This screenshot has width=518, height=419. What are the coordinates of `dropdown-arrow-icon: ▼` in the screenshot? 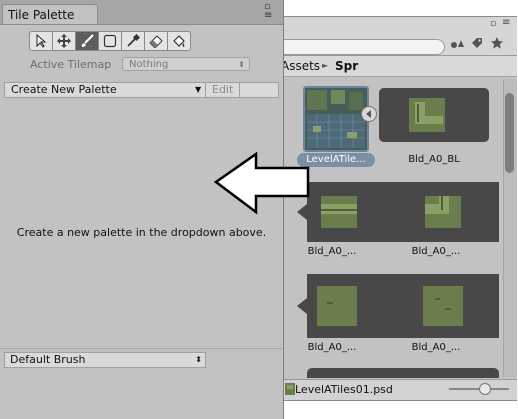 It's located at (198, 90).